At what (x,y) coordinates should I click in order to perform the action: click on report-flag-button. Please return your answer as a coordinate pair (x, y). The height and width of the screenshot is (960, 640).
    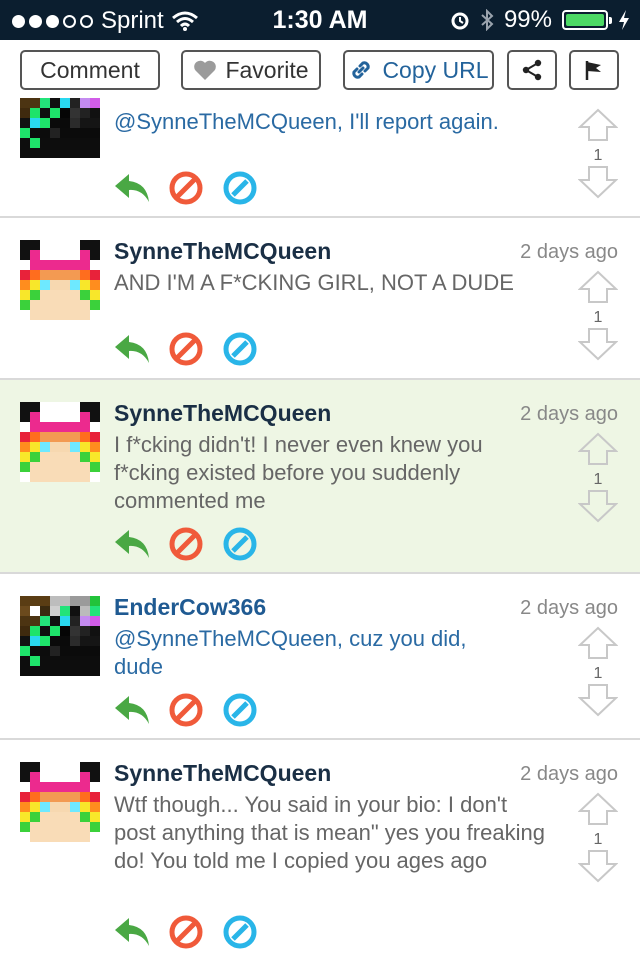
    Looking at the image, I should click on (594, 70).